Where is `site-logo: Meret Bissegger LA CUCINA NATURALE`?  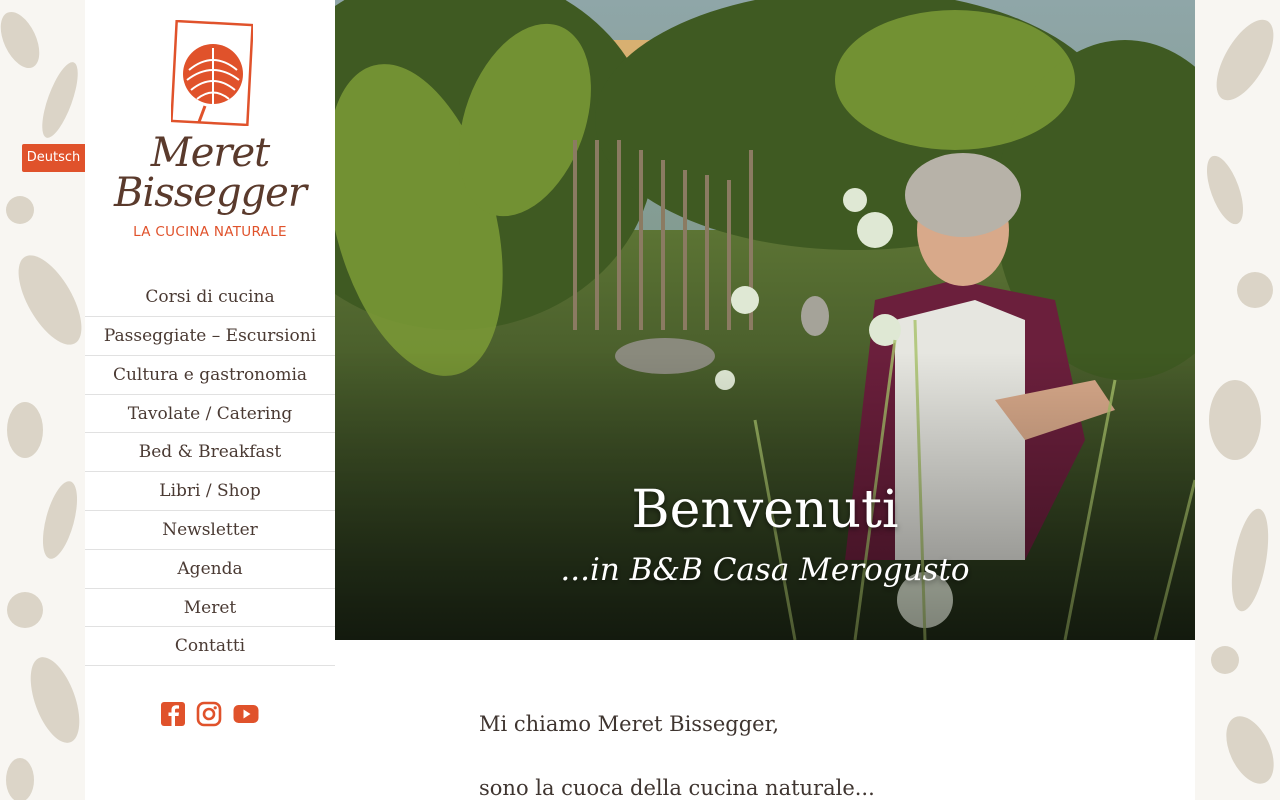
site-logo: Meret Bissegger LA CUCINA NATURALE is located at coordinates (210, 130).